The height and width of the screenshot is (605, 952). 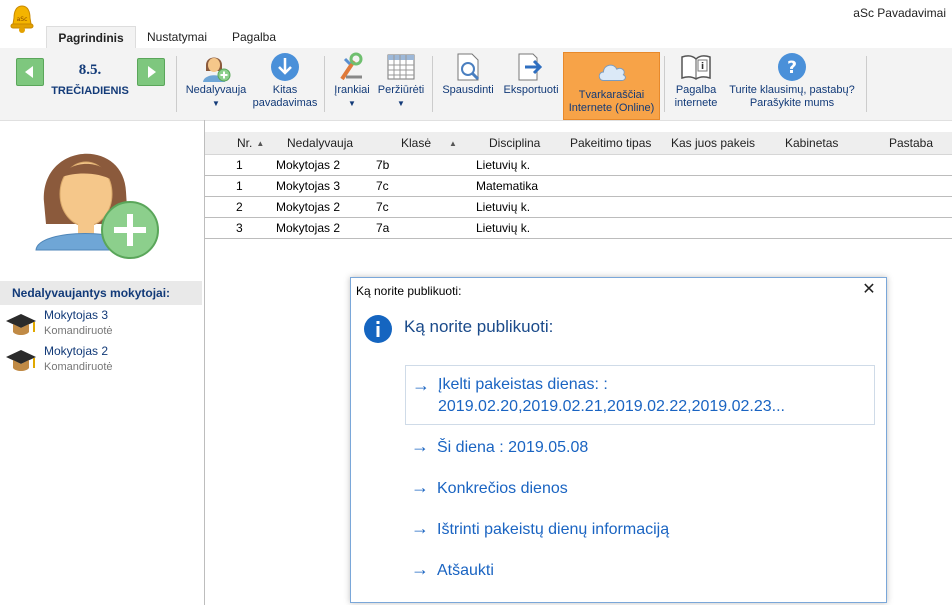 I want to click on info-icon, so click(x=378, y=329).